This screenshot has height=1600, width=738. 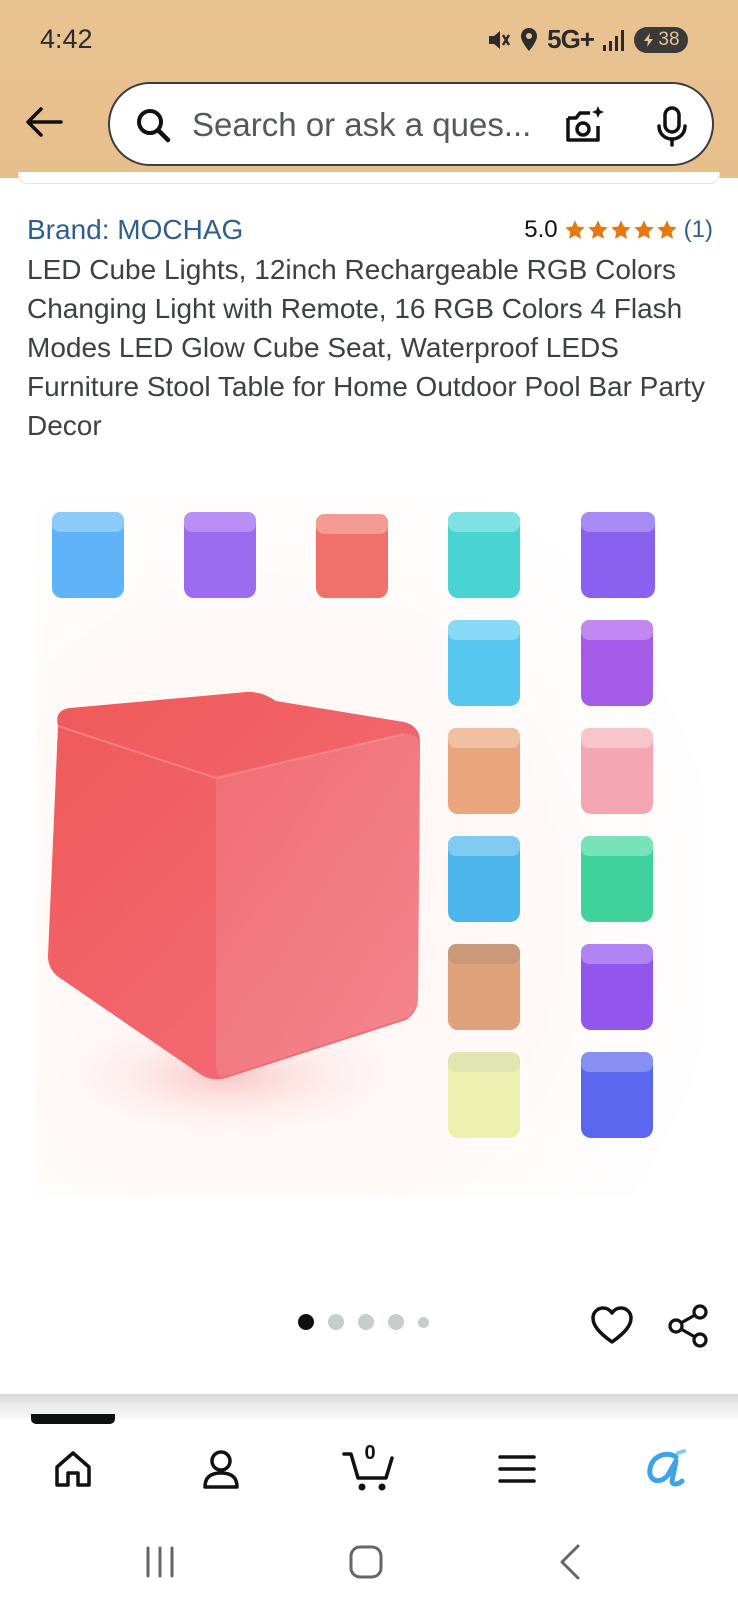 I want to click on cart-count: 0, so click(x=370, y=1453).